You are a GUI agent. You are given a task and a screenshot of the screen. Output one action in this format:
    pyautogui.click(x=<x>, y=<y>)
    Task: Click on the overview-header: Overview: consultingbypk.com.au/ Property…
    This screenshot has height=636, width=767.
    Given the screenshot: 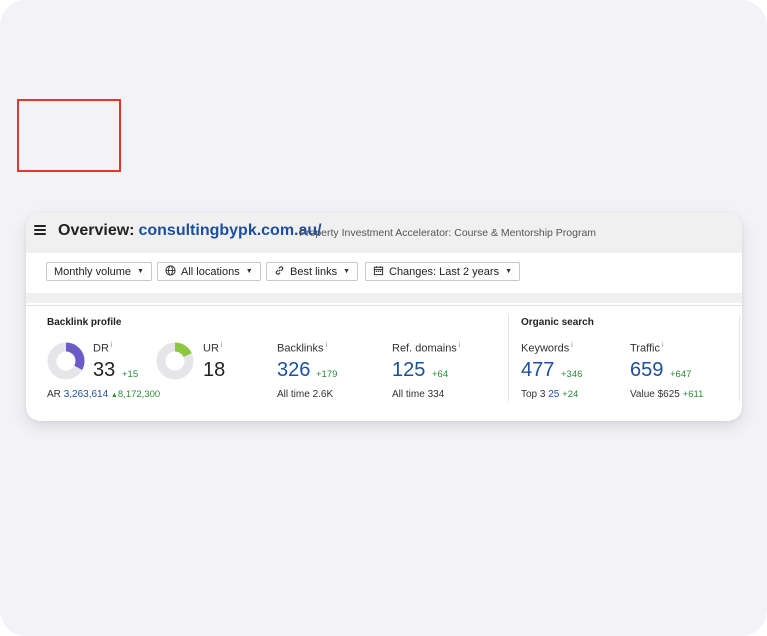 What is the action you would take?
    pyautogui.click(x=384, y=233)
    